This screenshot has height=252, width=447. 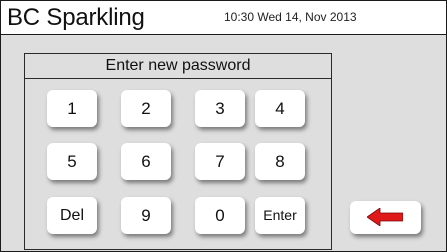 I want to click on delete-button: Del, so click(x=72, y=215).